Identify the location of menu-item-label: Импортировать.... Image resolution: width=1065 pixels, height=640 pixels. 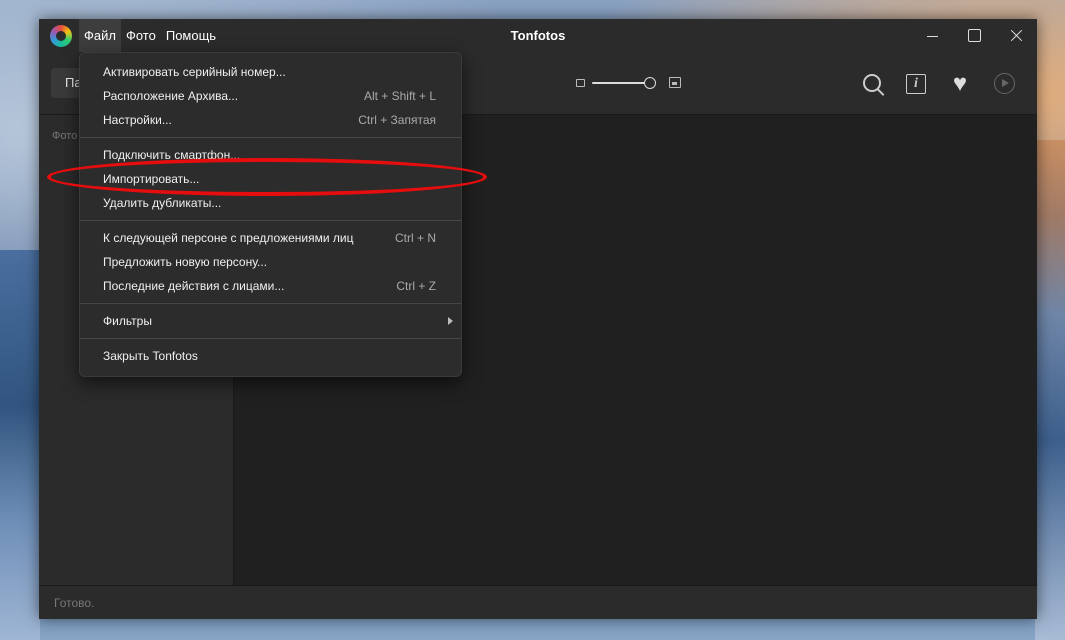
(151, 179).